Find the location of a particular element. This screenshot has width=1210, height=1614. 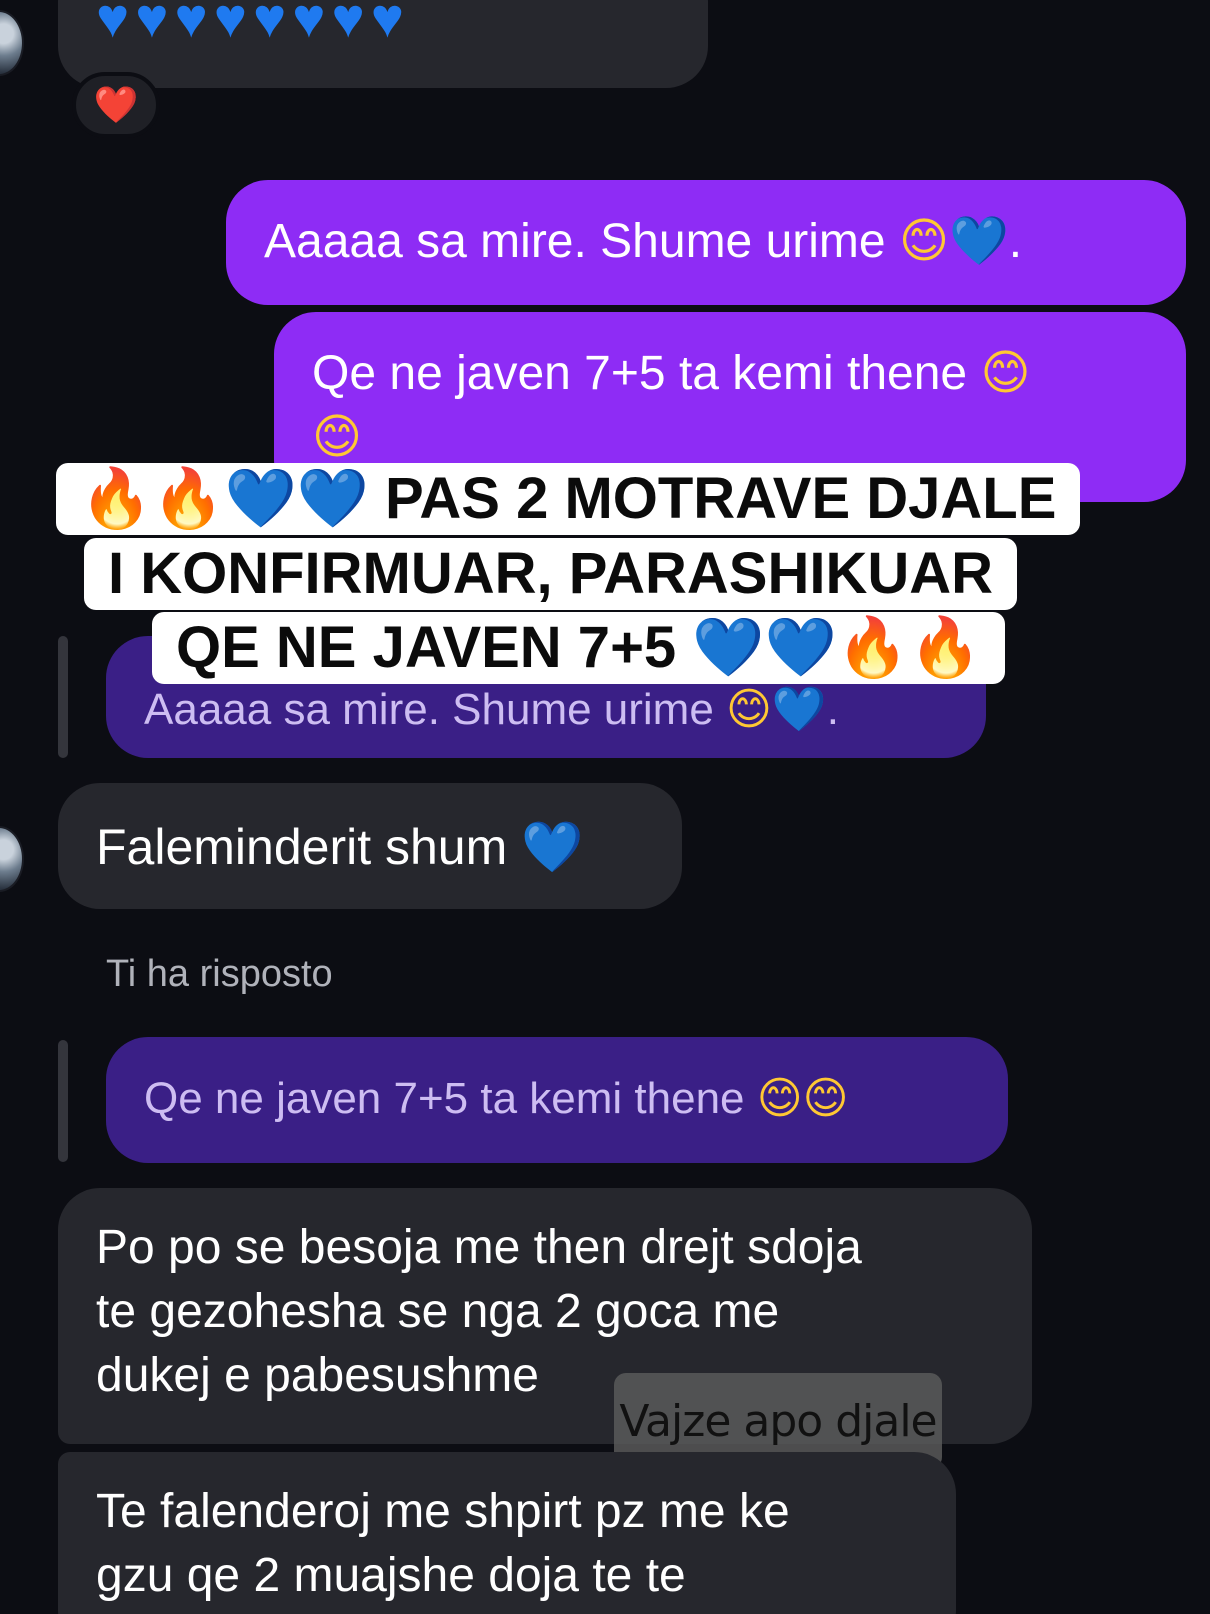

quoted-text: Aaaaa sa mire. Shume urime is located at coordinates (429, 709).